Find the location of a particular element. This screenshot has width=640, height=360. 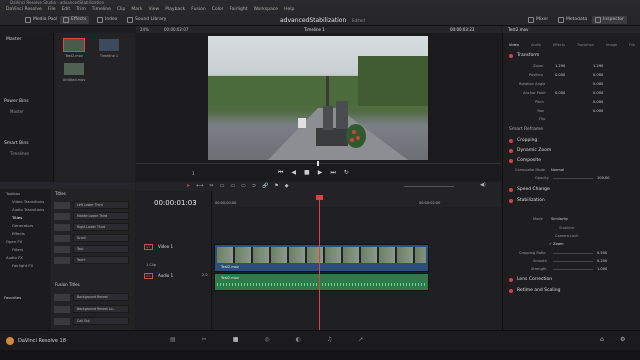

lens-correction-section: Lens Correction is located at coordinates (530, 279).